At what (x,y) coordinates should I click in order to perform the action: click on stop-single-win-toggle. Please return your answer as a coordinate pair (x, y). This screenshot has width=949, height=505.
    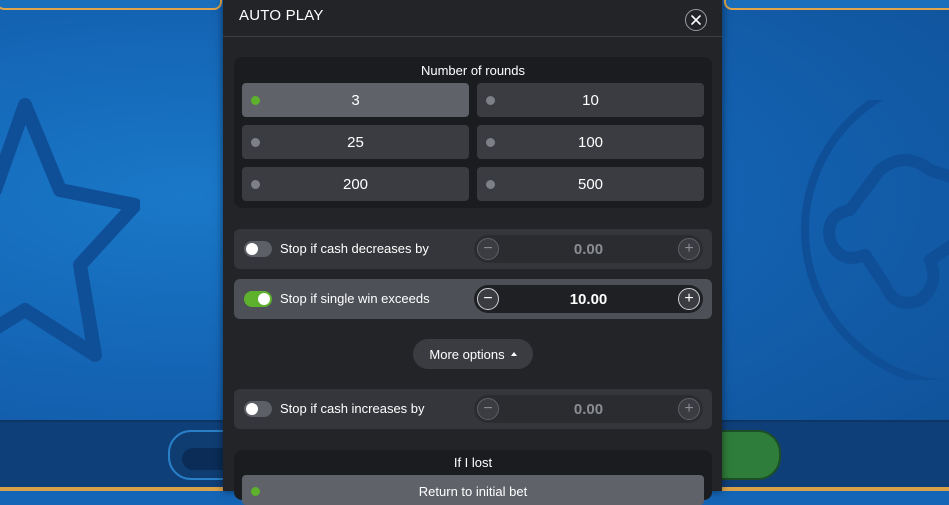
    Looking at the image, I should click on (258, 299).